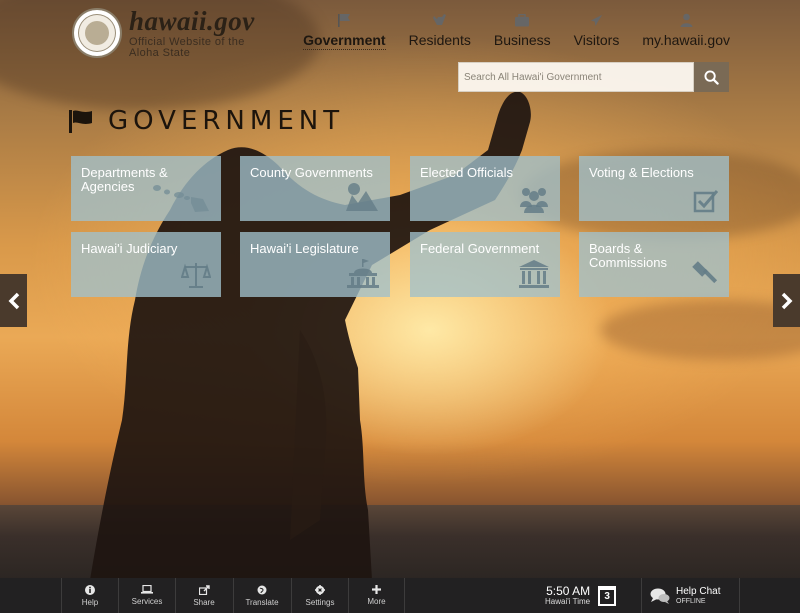  Describe the element at coordinates (203, 595) in the screenshot. I see `share-button: Share` at that location.